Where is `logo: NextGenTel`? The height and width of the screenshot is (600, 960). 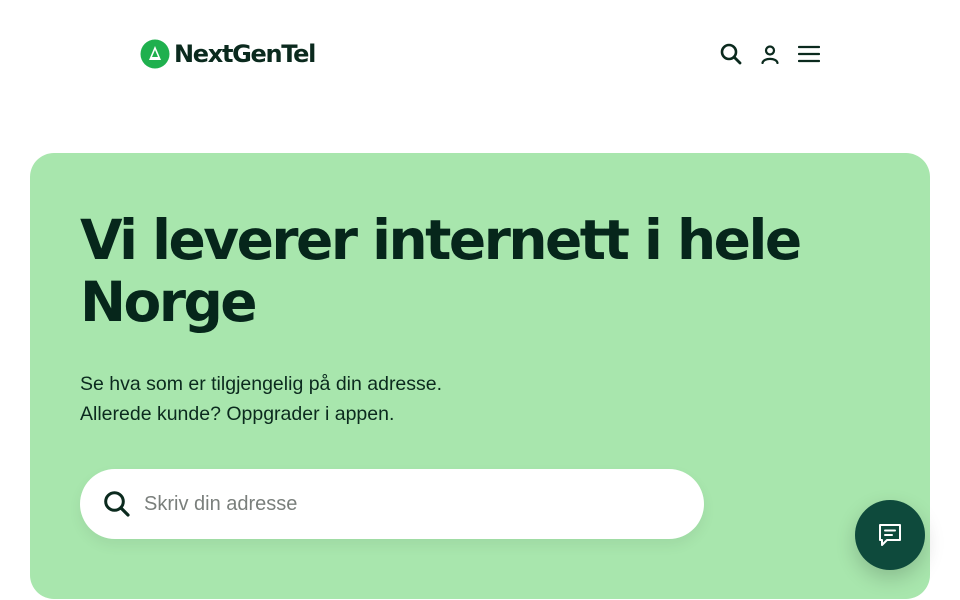 logo: NextGenTel is located at coordinates (228, 54).